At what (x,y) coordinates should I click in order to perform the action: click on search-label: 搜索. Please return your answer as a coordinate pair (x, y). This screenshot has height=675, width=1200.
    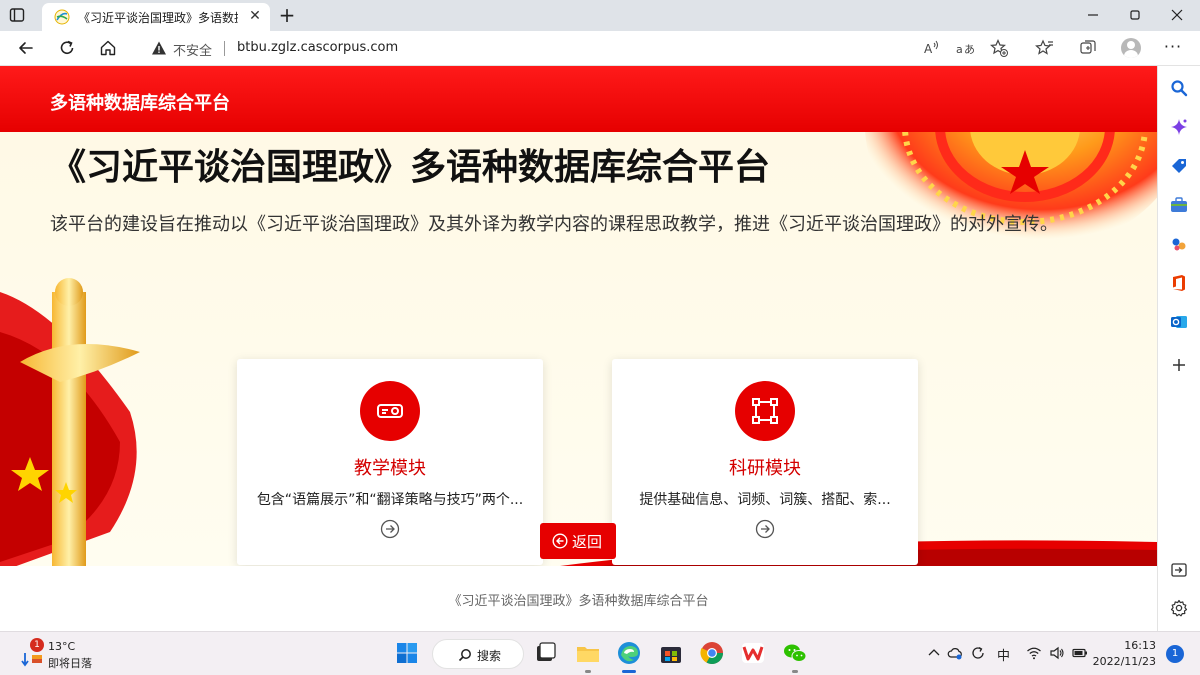
    Looking at the image, I should click on (489, 656).